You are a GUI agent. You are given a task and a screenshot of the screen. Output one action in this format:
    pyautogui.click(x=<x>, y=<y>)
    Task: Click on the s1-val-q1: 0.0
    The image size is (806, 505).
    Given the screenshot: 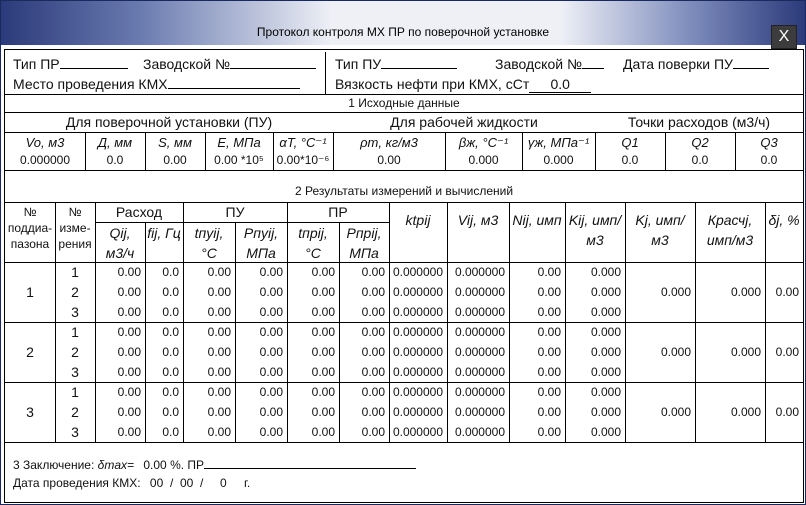 What is the action you would take?
    pyautogui.click(x=630, y=160)
    